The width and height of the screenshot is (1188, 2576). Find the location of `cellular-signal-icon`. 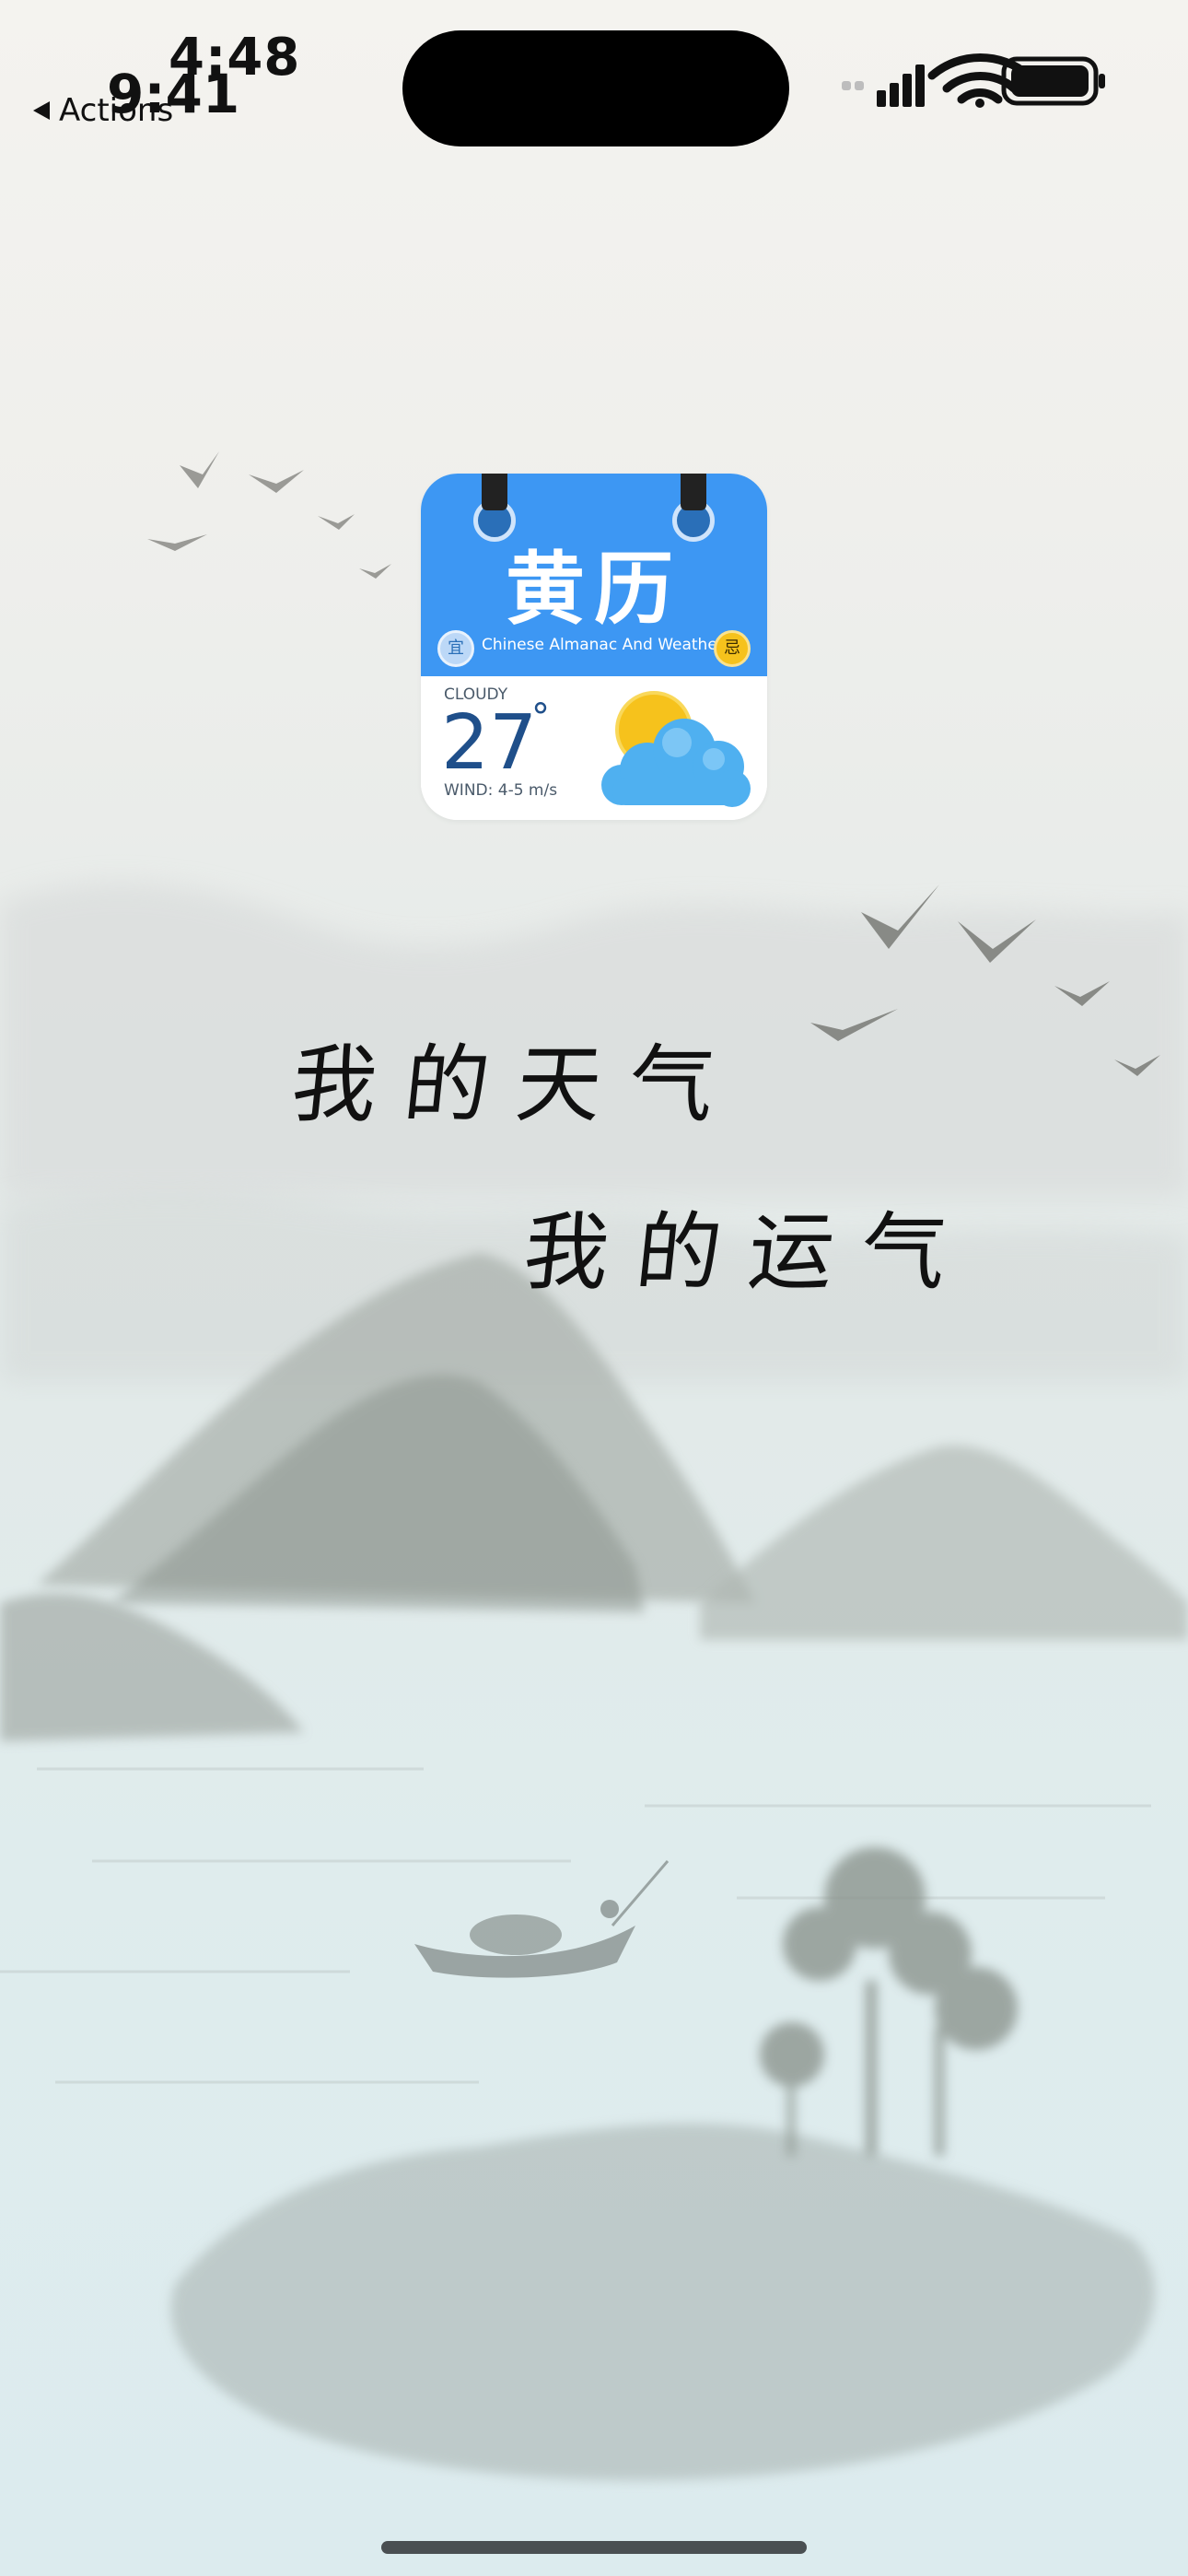

cellular-signal-icon is located at coordinates (883, 85).